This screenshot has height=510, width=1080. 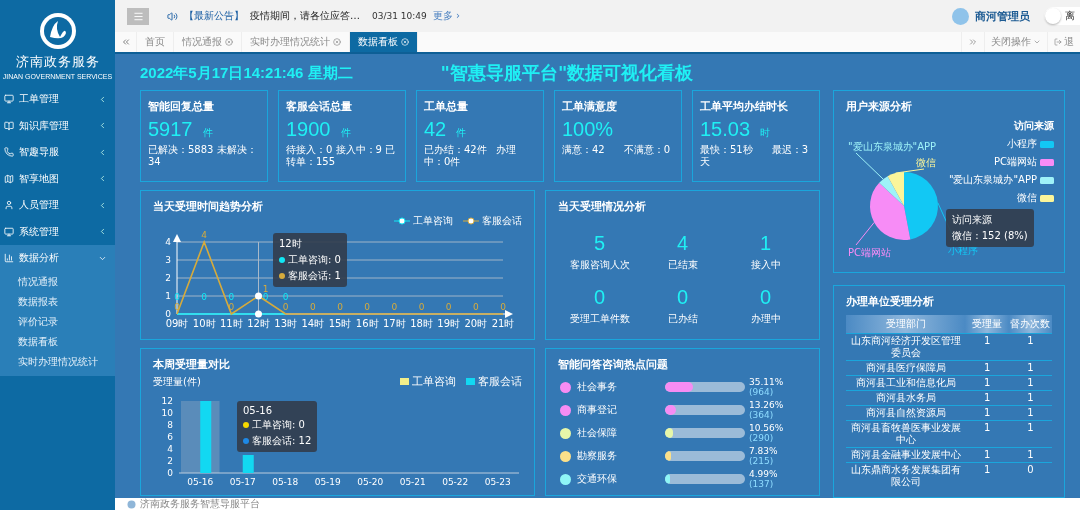 I want to click on axis-tick-label: 10, so click(x=167, y=413).